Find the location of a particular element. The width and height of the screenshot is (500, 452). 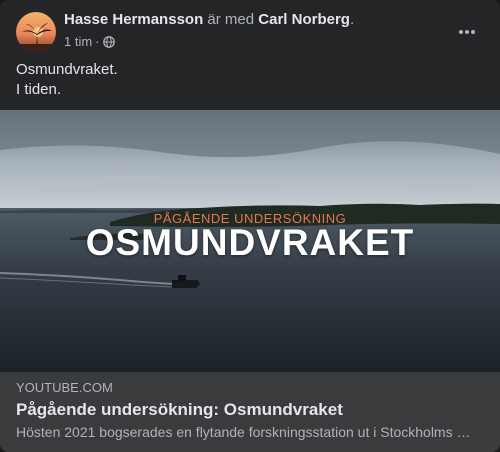

post-meta: 1 tim · is located at coordinates (89, 41).